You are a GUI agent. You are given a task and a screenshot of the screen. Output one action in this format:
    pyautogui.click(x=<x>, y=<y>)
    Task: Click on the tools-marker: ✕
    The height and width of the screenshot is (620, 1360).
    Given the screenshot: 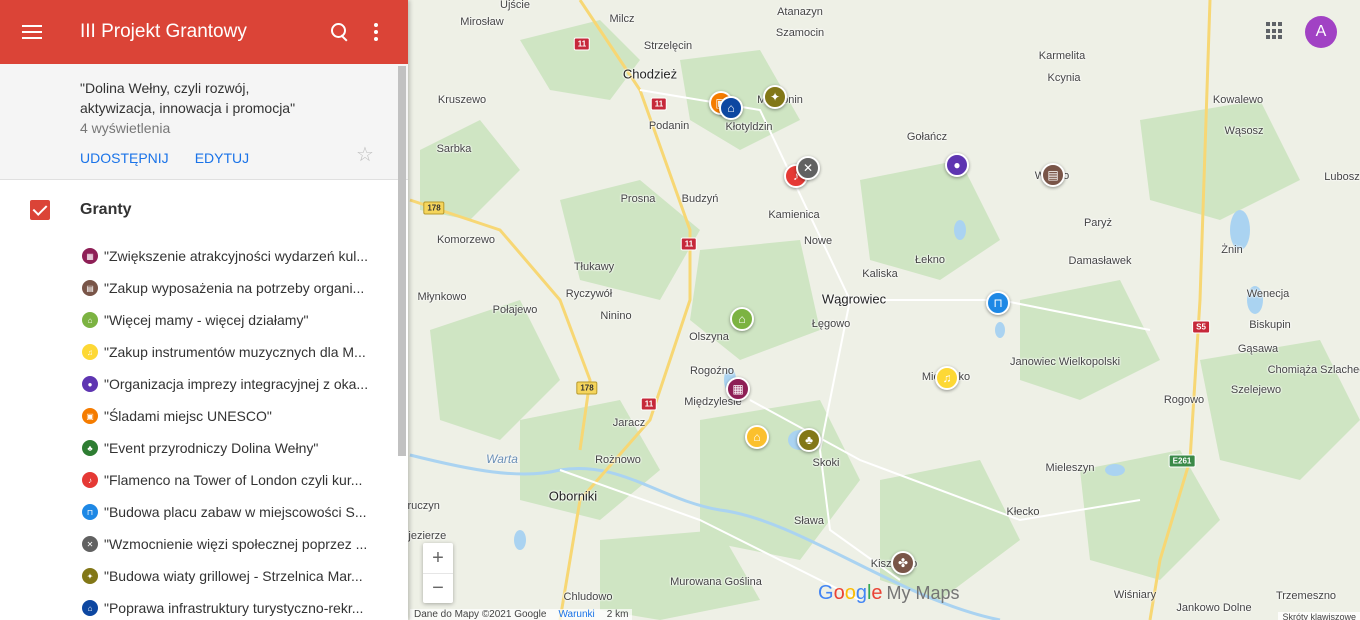 What is the action you would take?
    pyautogui.click(x=808, y=168)
    